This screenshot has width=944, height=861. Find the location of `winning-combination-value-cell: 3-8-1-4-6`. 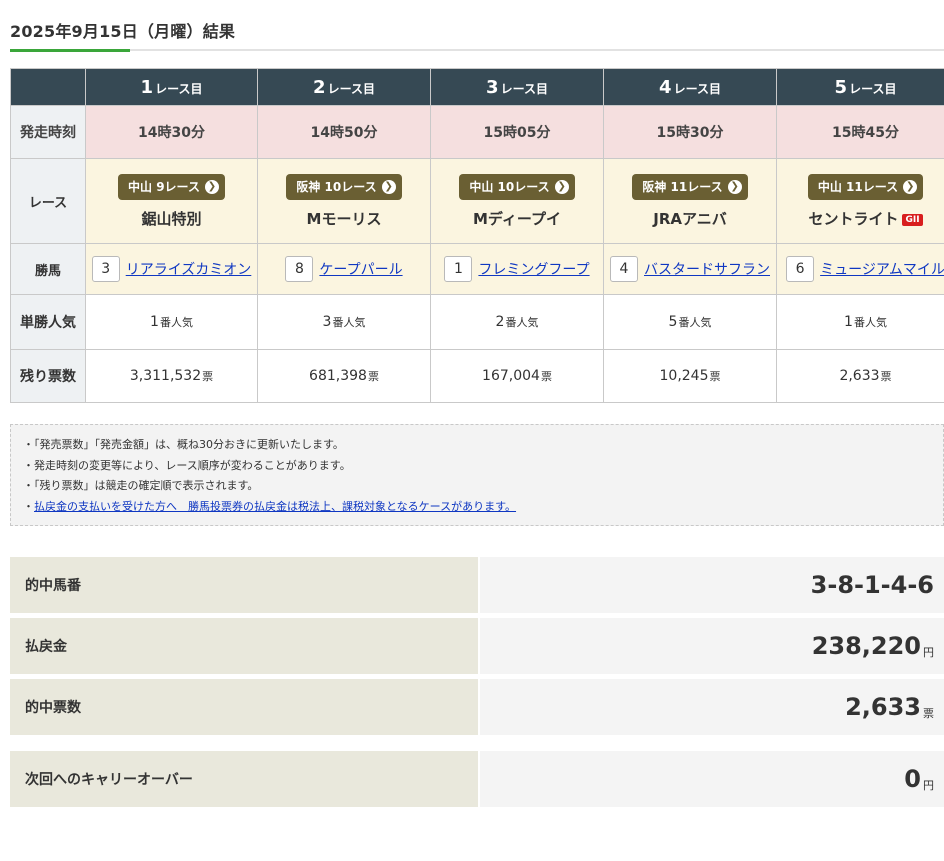

winning-combination-value-cell: 3-8-1-4-6 is located at coordinates (712, 585).